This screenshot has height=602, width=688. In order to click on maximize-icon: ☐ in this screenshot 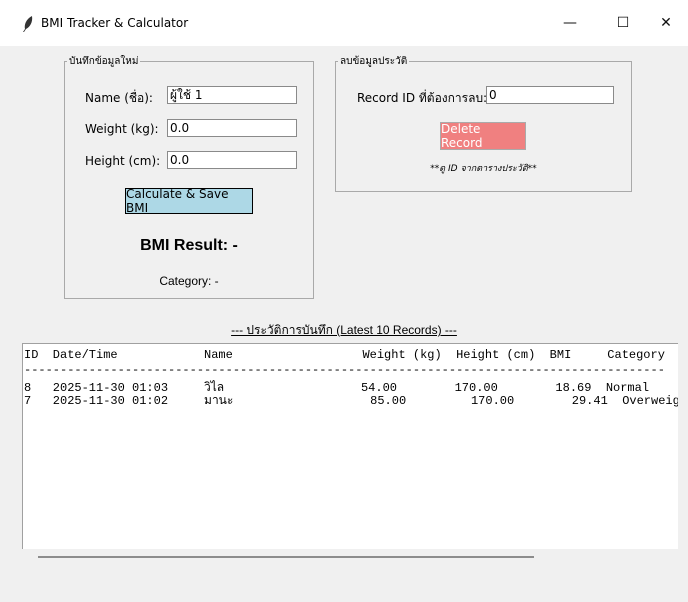, I will do `click(623, 23)`.